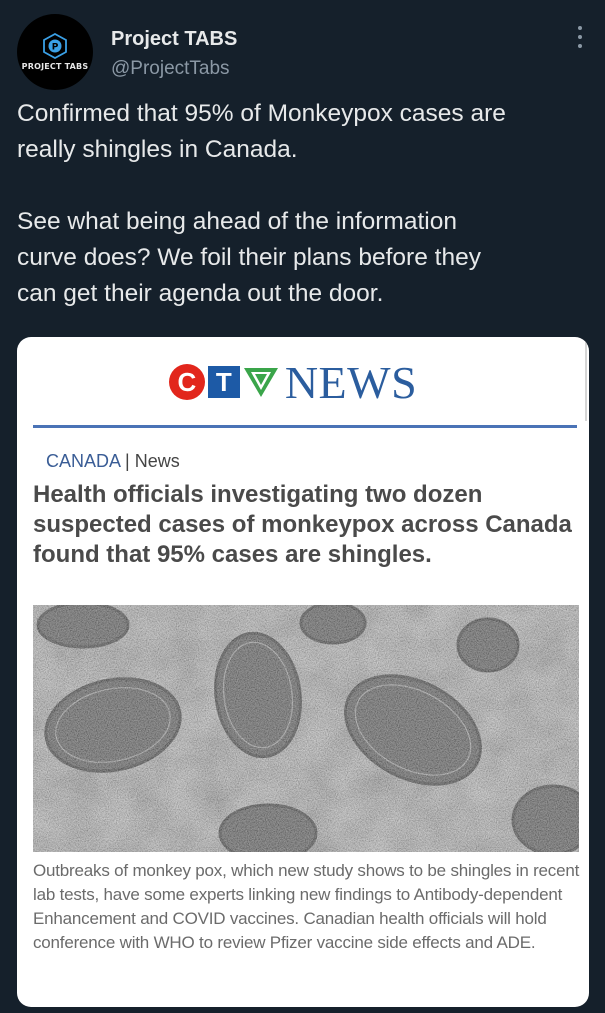 Image resolution: width=605 pixels, height=1013 pixels. What do you see at coordinates (223, 382) in the screenshot?
I see `ctv-logo-t: T` at bounding box center [223, 382].